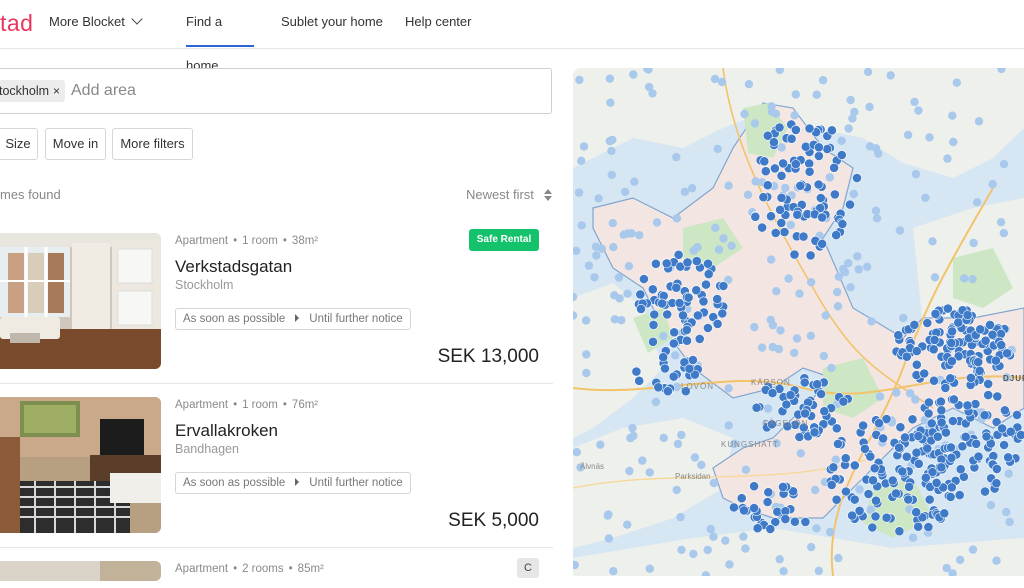 This screenshot has height=588, width=1024. What do you see at coordinates (233, 267) in the screenshot?
I see `listing-title: Verkstadsgatan` at bounding box center [233, 267].